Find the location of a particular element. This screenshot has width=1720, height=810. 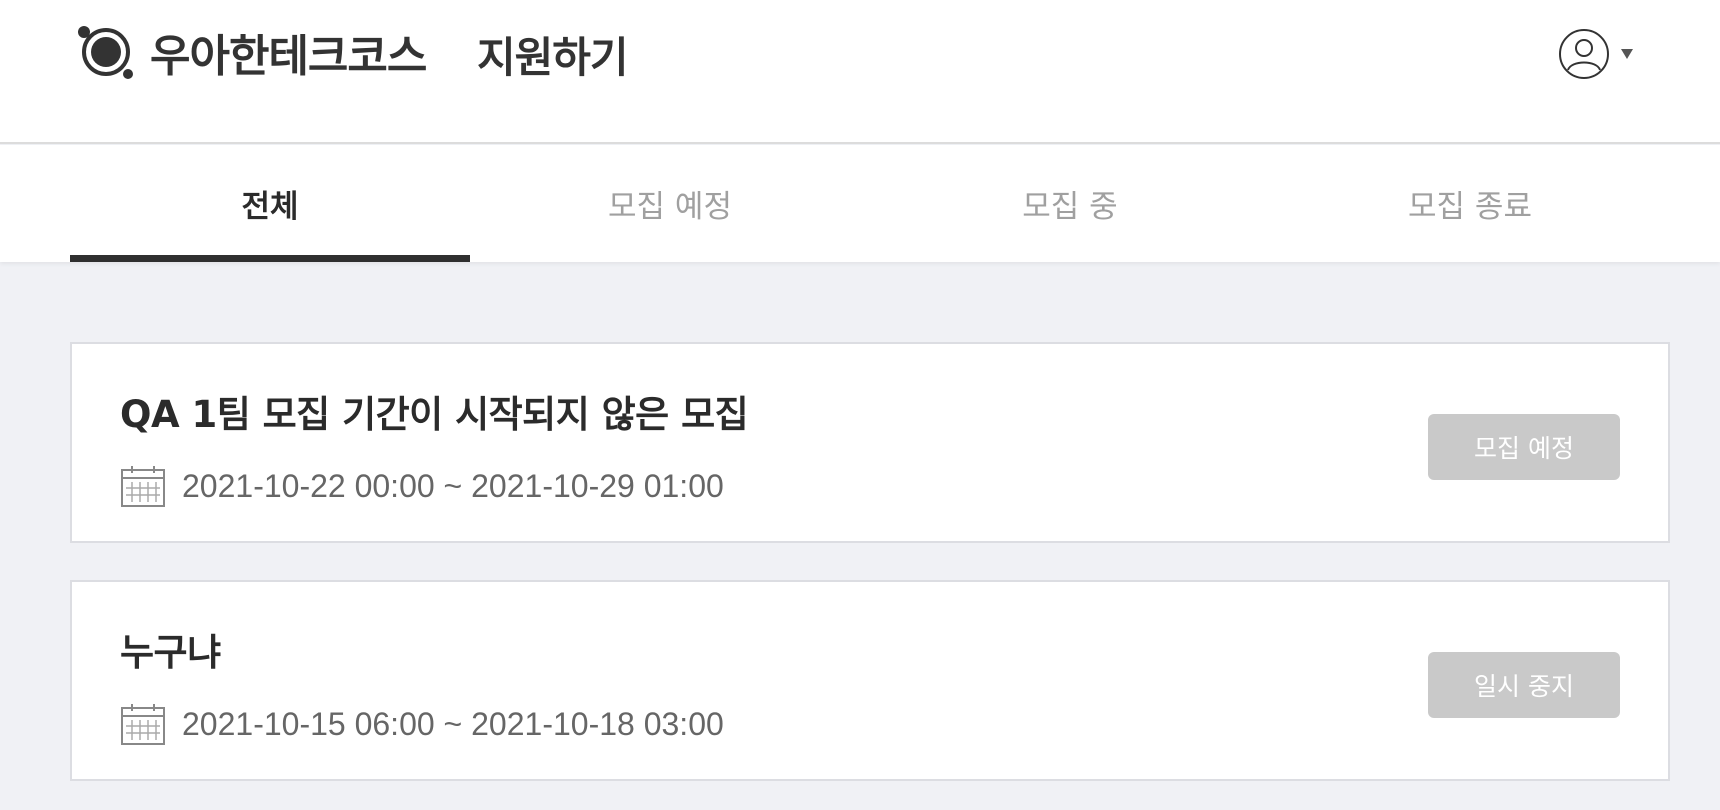

brand-name: 우아한테크코스 is located at coordinates (288, 56).